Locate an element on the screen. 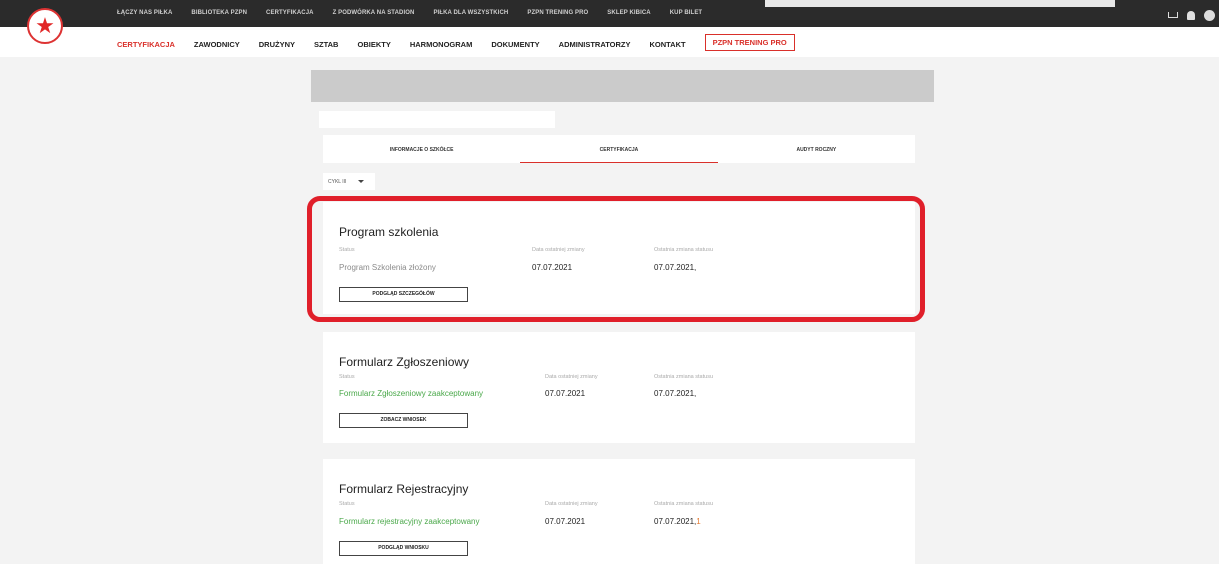 The image size is (1219, 564). nav-item-druzyny: DRUŻYNY is located at coordinates (277, 44).